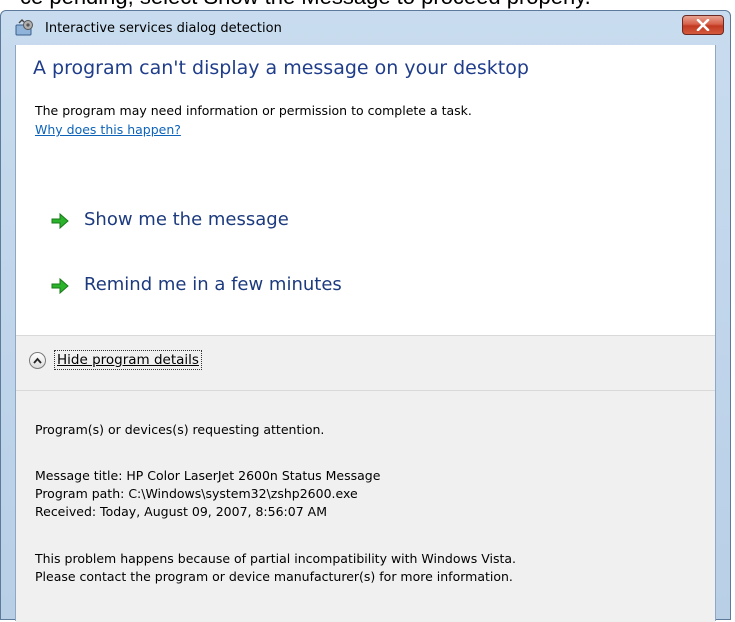  What do you see at coordinates (186, 219) in the screenshot?
I see `show-message-label: Show me the message` at bounding box center [186, 219].